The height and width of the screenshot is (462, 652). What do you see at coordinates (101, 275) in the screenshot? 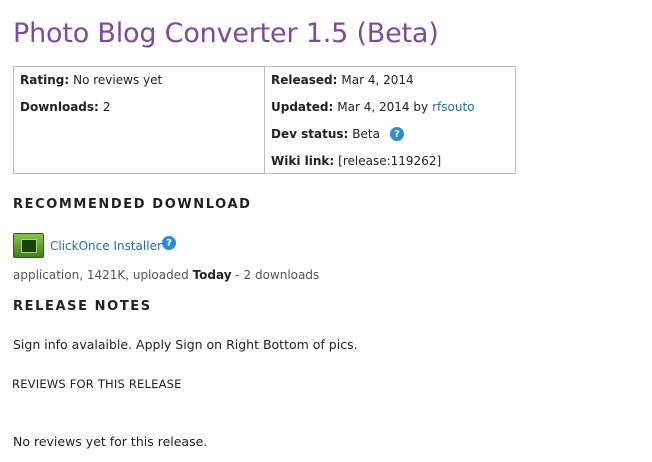
I see `download-meta-prefix: application, 1421K, uploaded` at bounding box center [101, 275].